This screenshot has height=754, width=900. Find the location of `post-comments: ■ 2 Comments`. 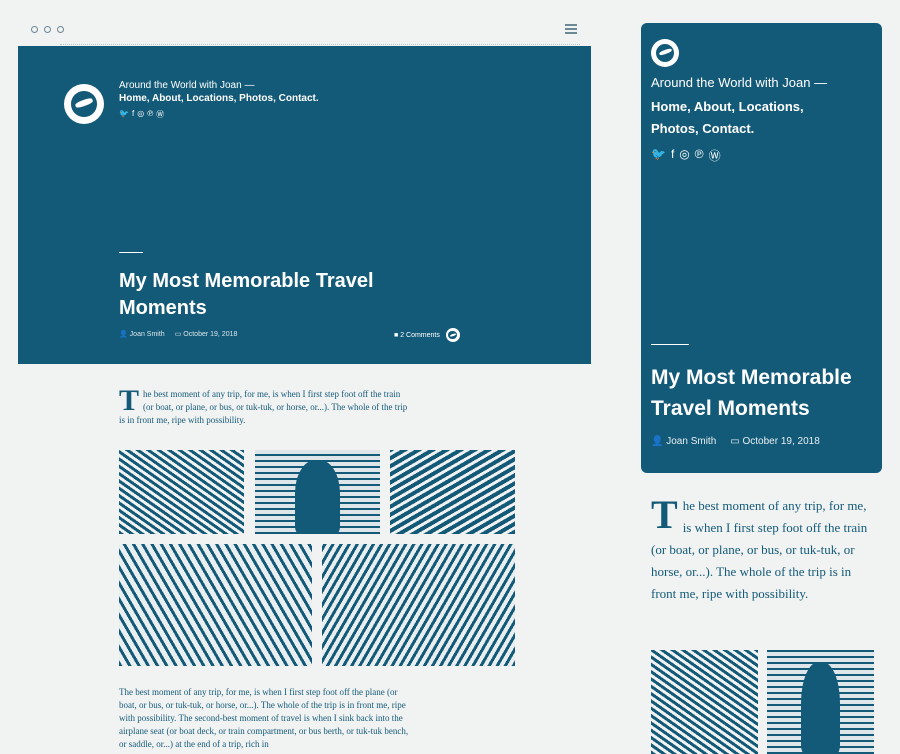

post-comments: ■ 2 Comments is located at coordinates (427, 335).